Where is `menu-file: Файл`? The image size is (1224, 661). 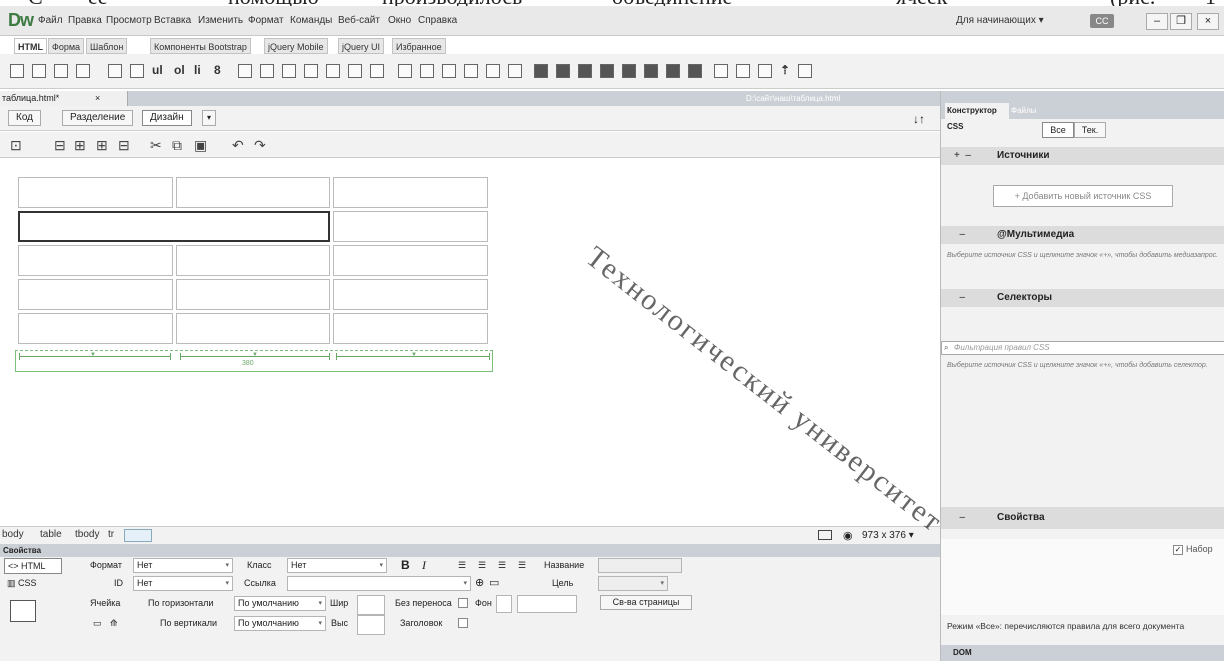
menu-file: Файл is located at coordinates (50, 20).